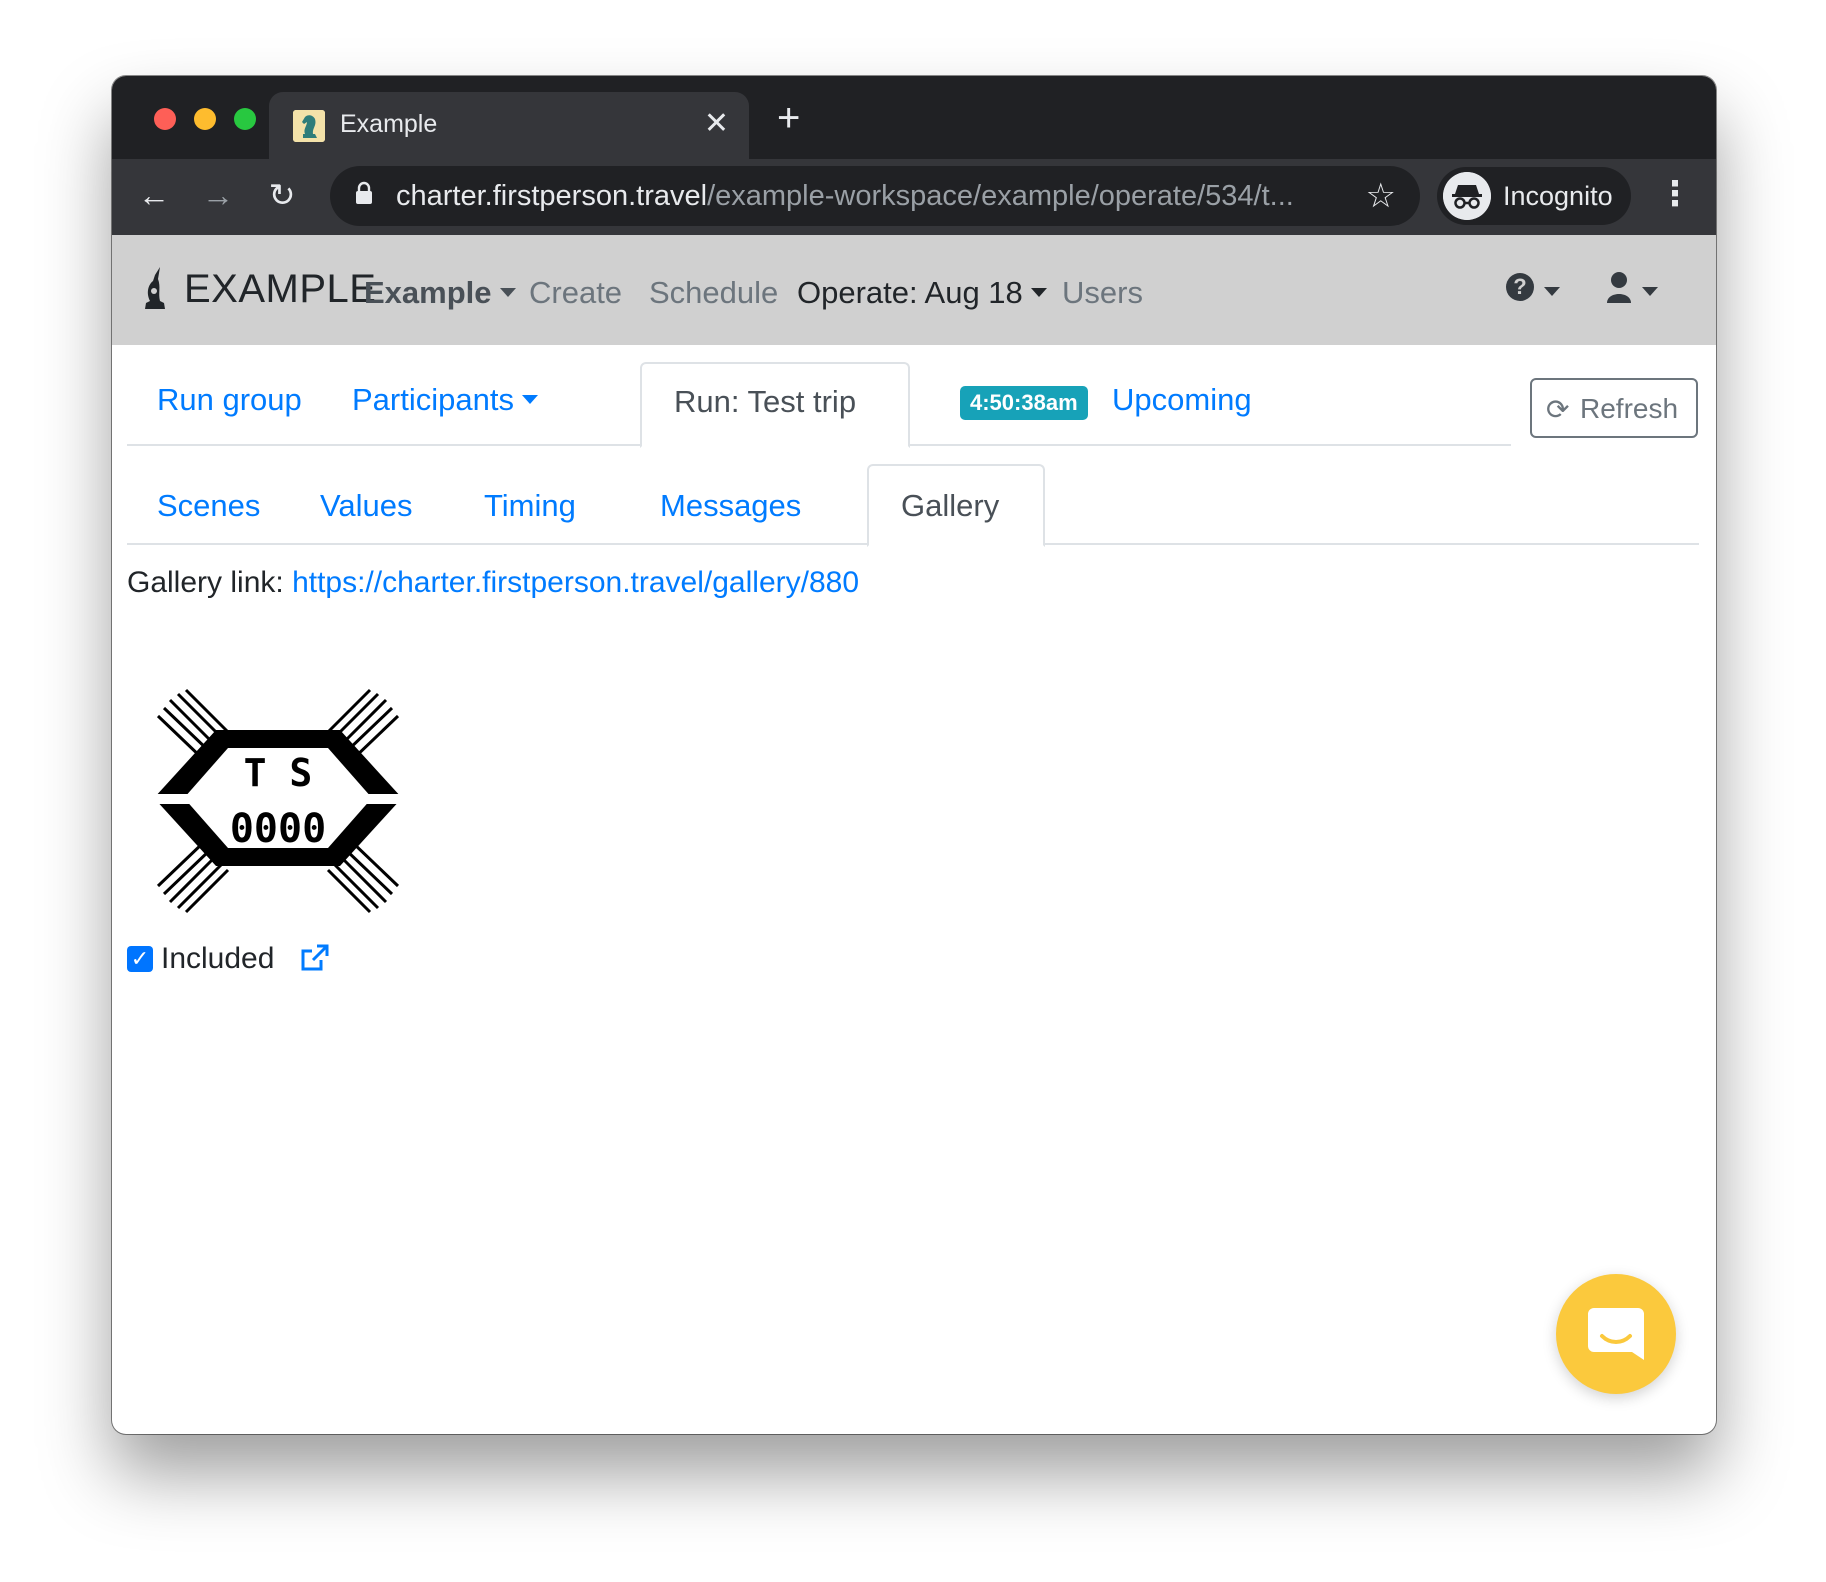  Describe the element at coordinates (1552, 291) in the screenshot. I see `help-caret-down-icon` at that location.